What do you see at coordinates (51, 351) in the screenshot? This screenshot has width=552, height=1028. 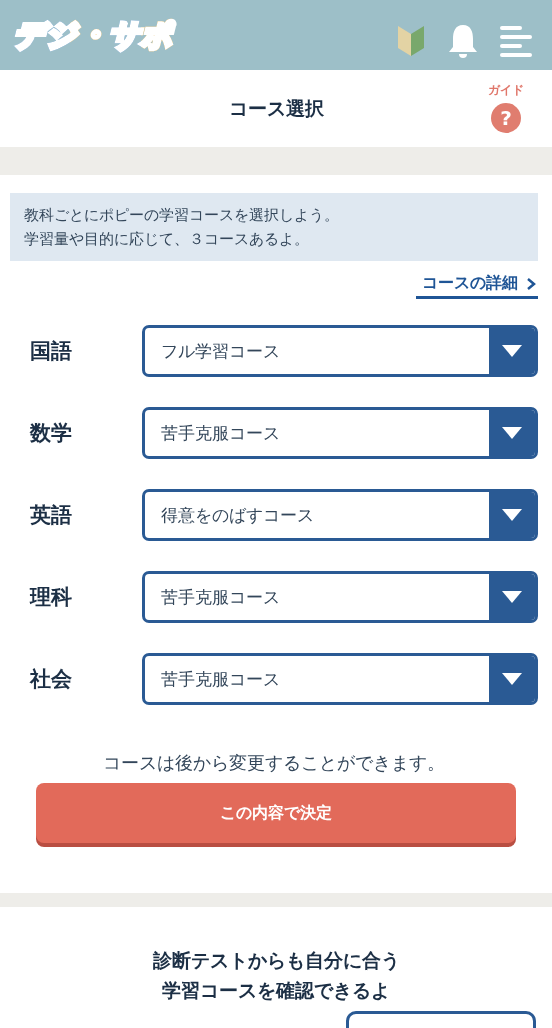 I see `subject-label: 国語` at bounding box center [51, 351].